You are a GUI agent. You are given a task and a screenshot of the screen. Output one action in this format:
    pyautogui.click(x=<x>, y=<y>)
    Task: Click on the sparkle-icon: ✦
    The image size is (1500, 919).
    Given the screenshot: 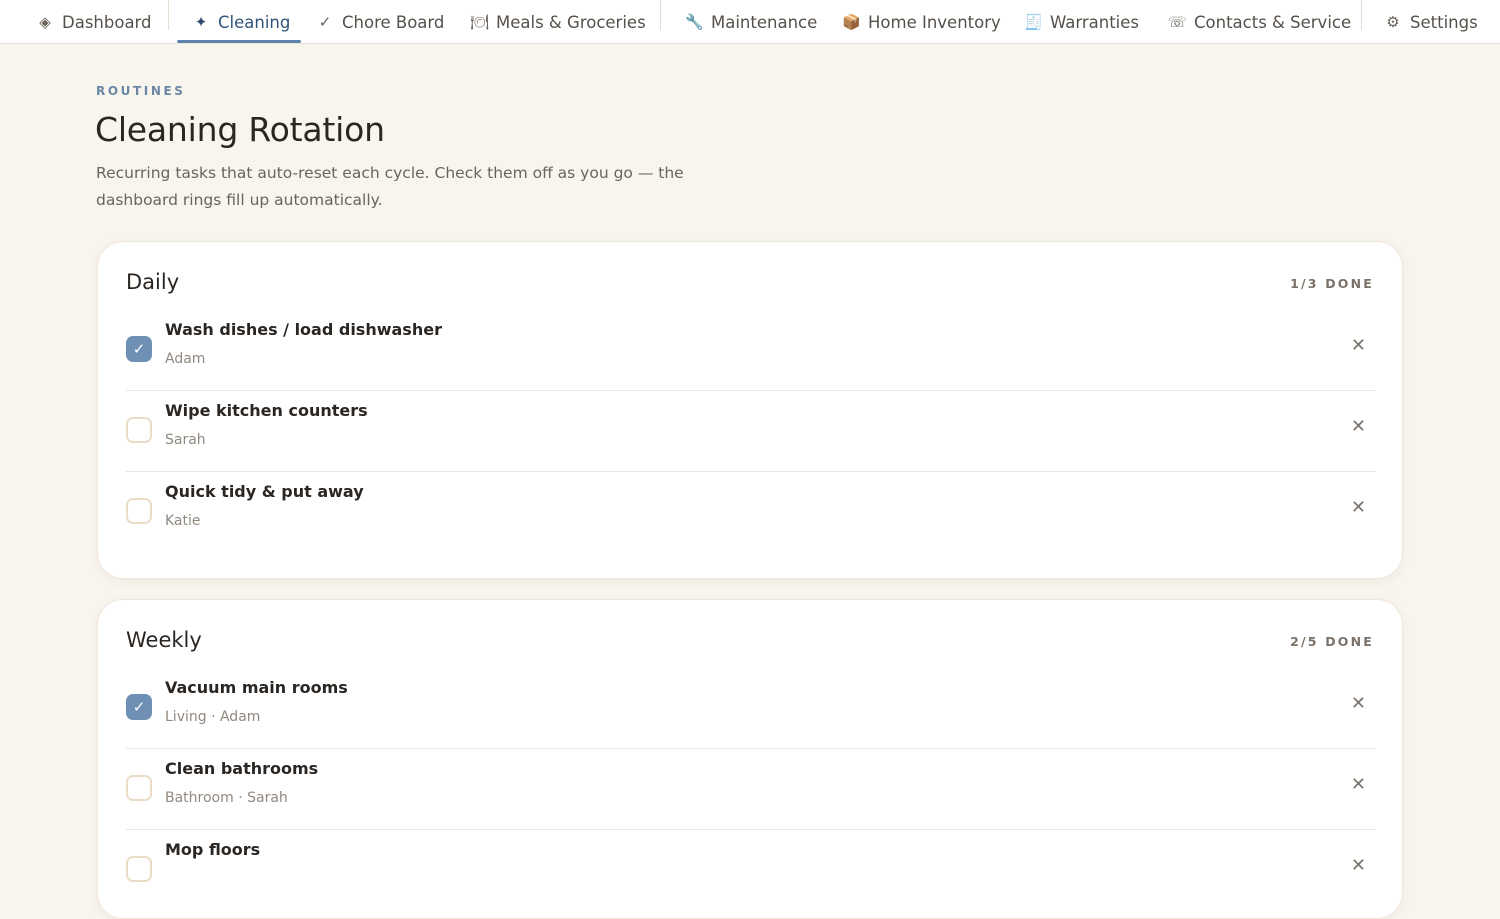 What is the action you would take?
    pyautogui.click(x=201, y=22)
    